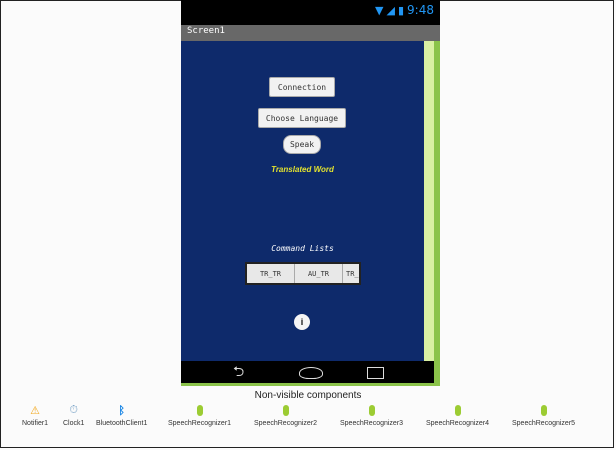 This screenshot has width=616, height=450. I want to click on screen-side-strip, so click(429, 201).